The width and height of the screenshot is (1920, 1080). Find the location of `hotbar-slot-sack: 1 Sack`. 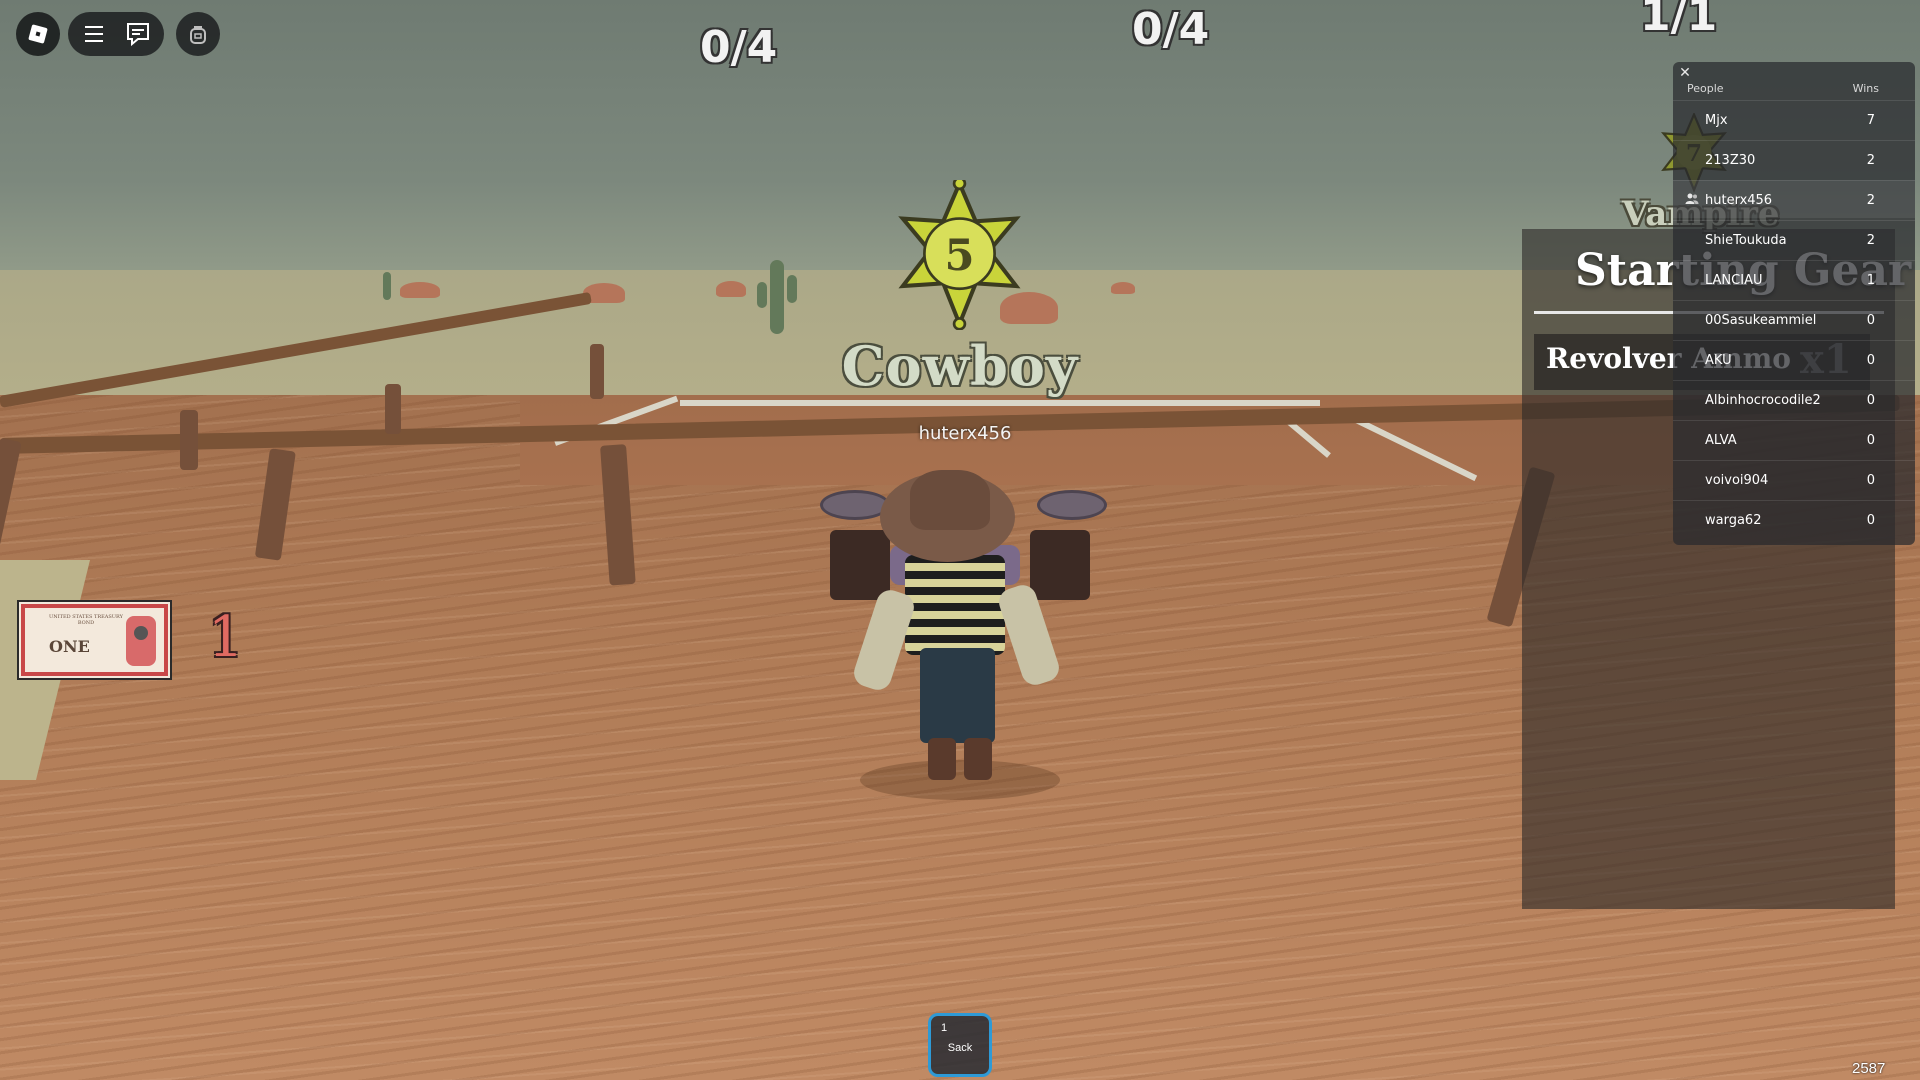

hotbar-slot-sack: 1 Sack is located at coordinates (960, 1045).